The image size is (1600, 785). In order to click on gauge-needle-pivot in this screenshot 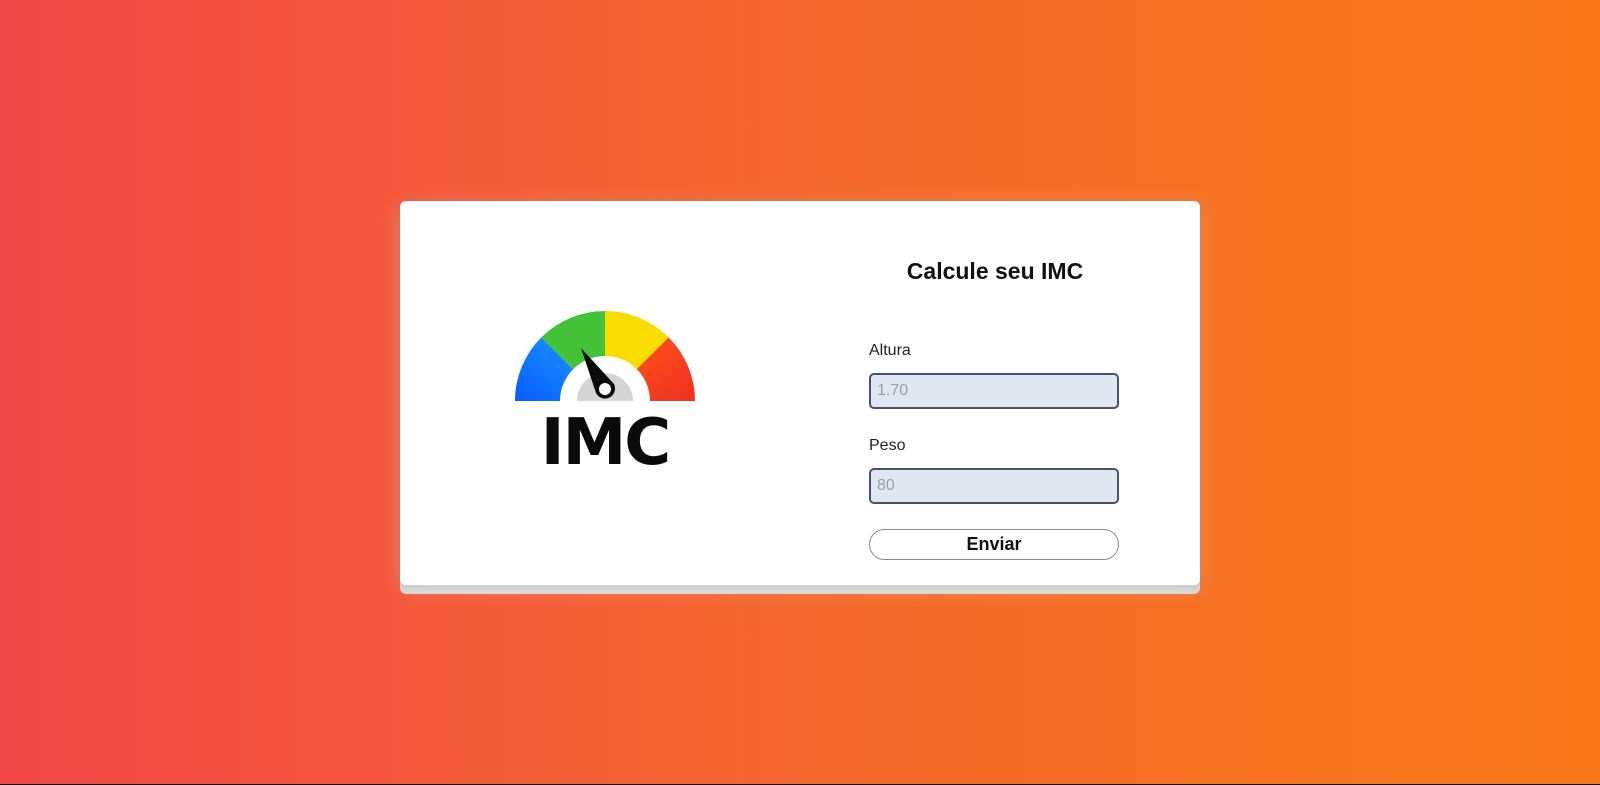, I will do `click(605, 389)`.